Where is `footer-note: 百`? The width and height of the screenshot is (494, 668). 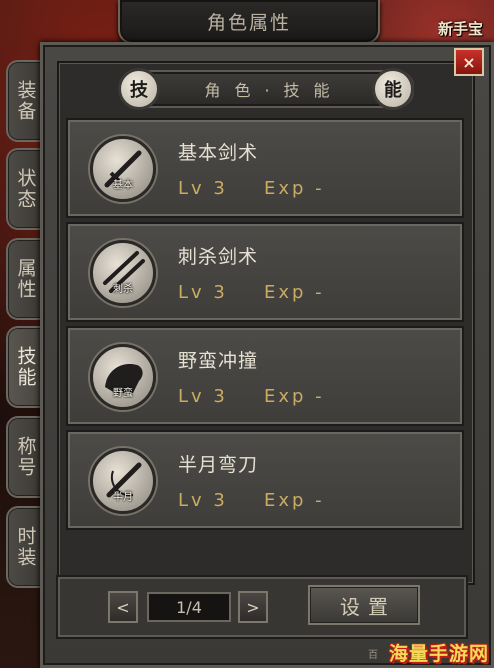 footer-note: 百 is located at coordinates (373, 655).